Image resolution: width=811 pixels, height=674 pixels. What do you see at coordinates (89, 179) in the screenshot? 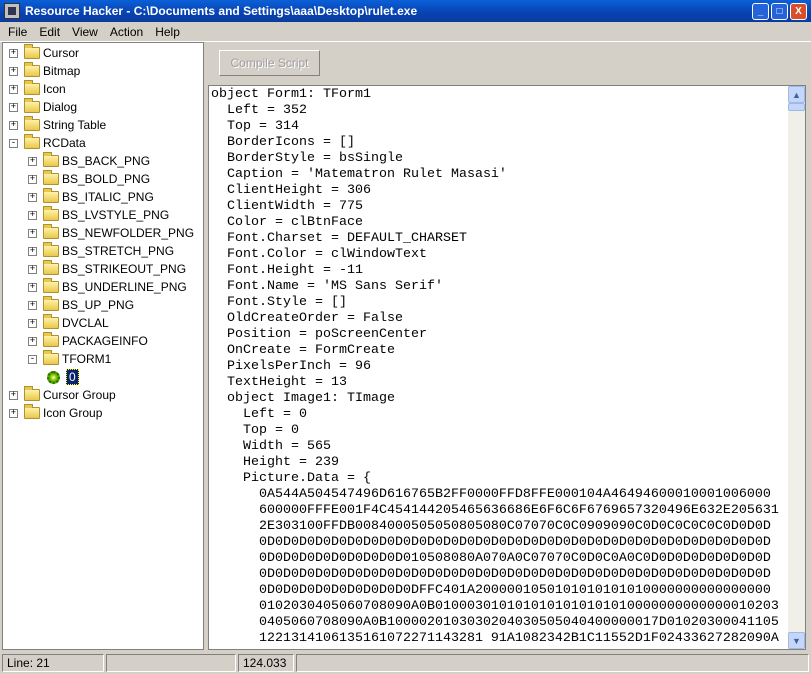
I see `tree-item: + BS_BOLD_PNG` at bounding box center [89, 179].